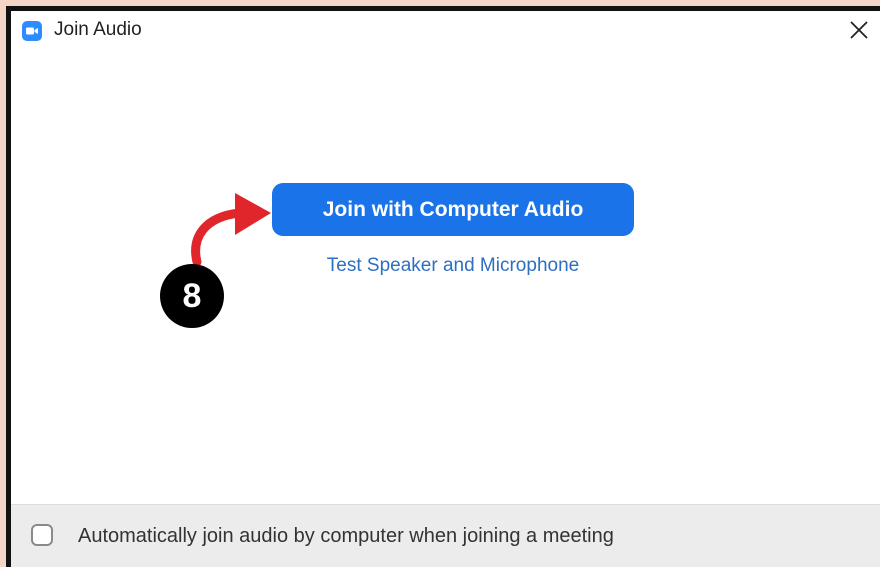  What do you see at coordinates (231, 230) in the screenshot?
I see `curved-arrow-icon` at bounding box center [231, 230].